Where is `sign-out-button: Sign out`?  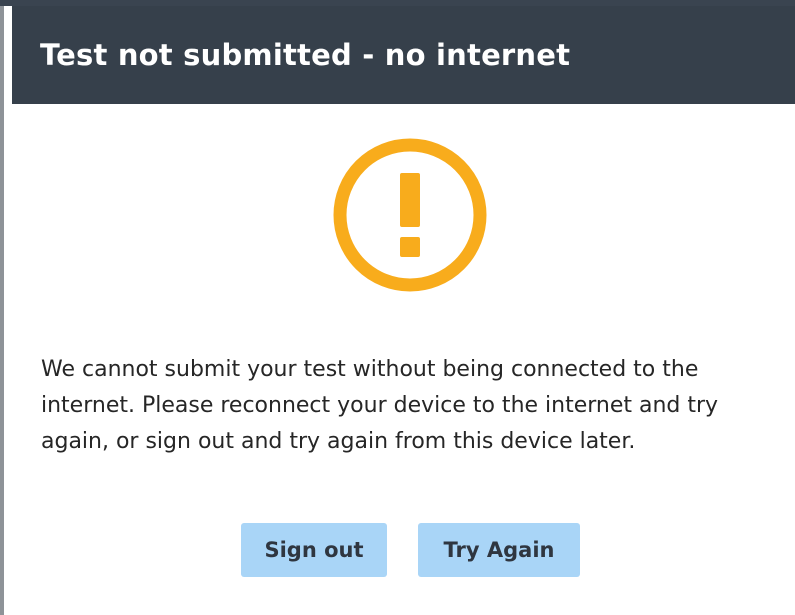 sign-out-button: Sign out is located at coordinates (314, 550).